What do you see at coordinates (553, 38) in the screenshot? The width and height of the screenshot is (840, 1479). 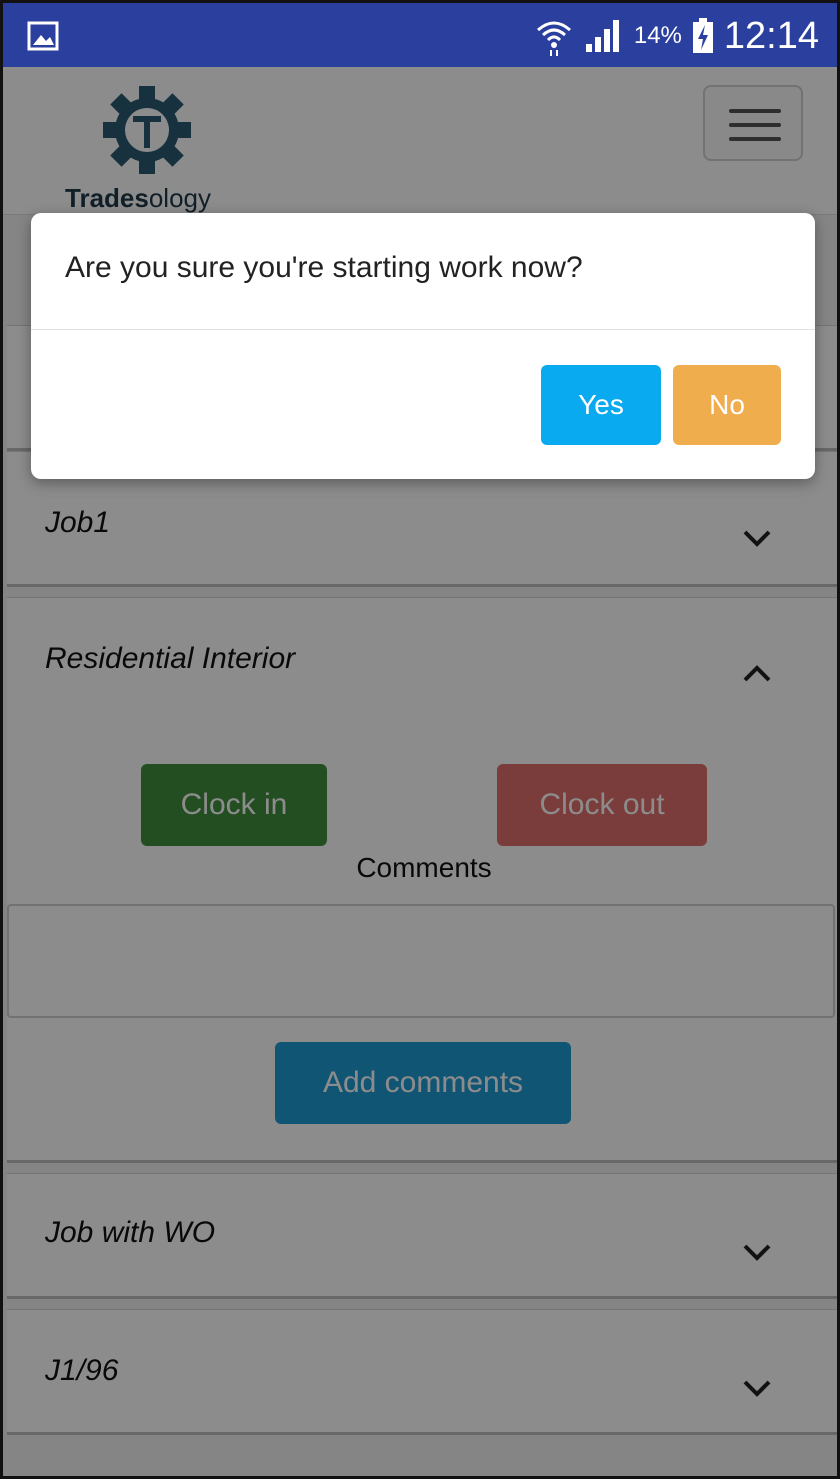 I see `wifi-icon` at bounding box center [553, 38].